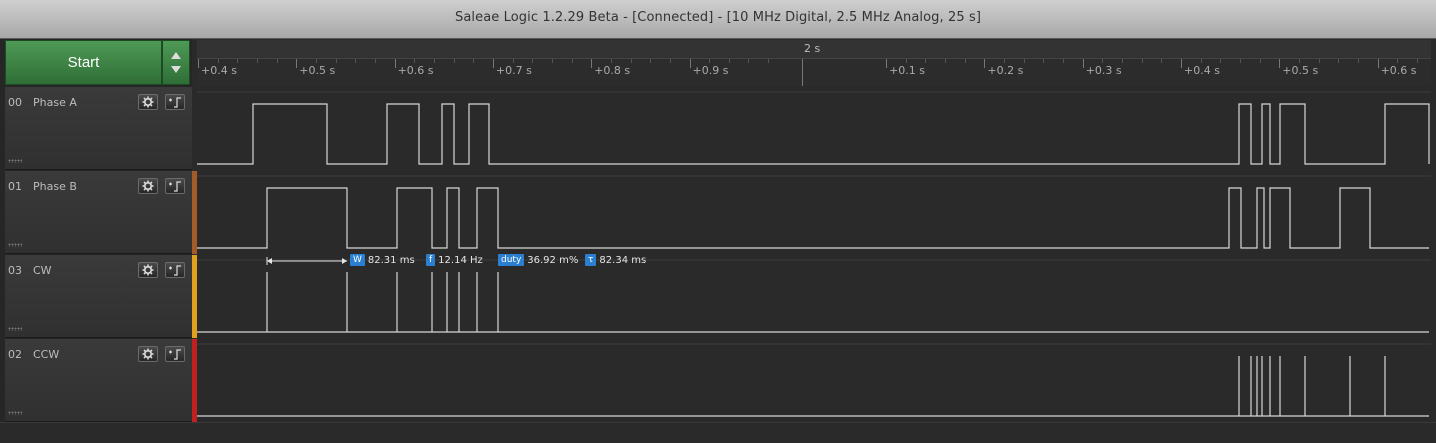 This screenshot has width=1436, height=443. I want to click on start-button: Start, so click(83, 62).